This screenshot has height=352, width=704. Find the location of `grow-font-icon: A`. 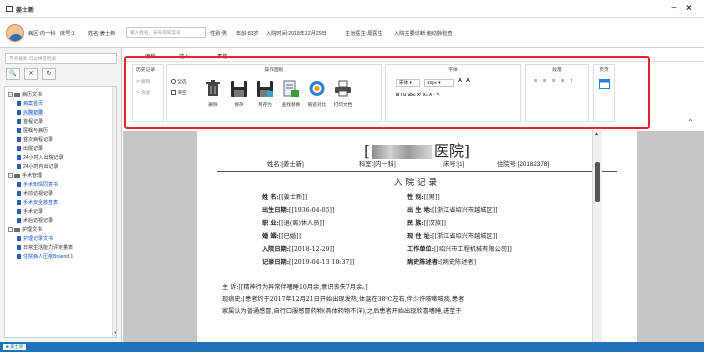

grow-font-icon: A is located at coordinates (460, 81).